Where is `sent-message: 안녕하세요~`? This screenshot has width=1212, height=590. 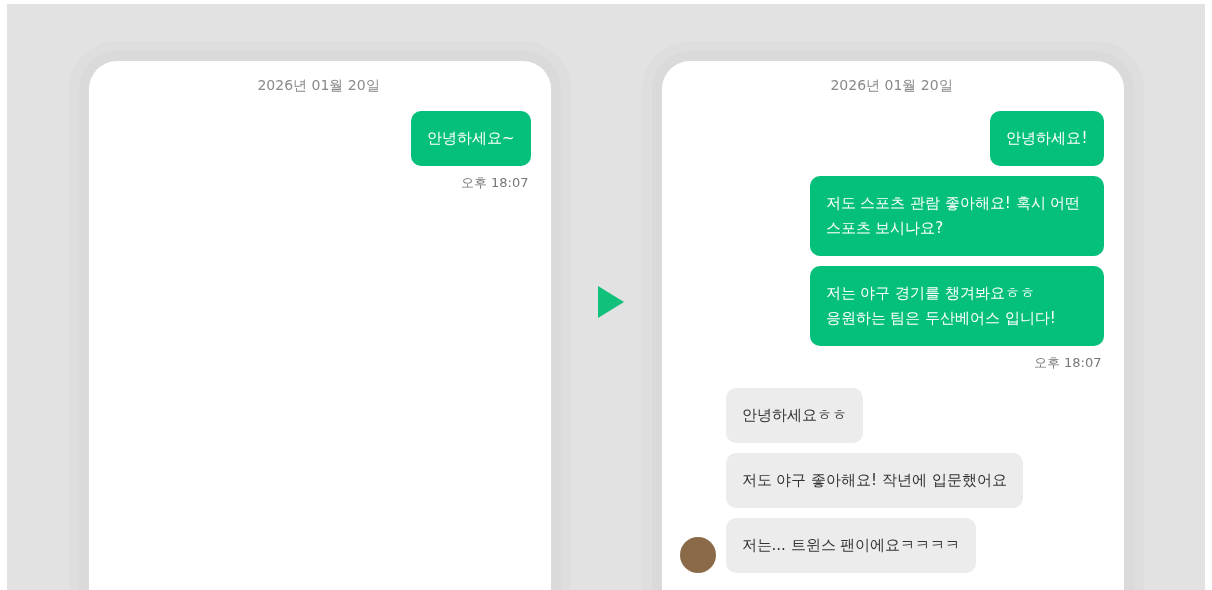
sent-message: 안녕하세요~ is located at coordinates (470, 138).